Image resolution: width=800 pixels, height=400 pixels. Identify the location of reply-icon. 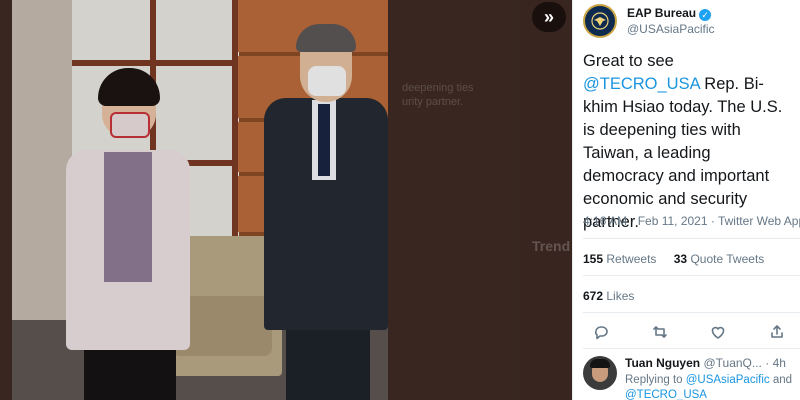
(601, 333).